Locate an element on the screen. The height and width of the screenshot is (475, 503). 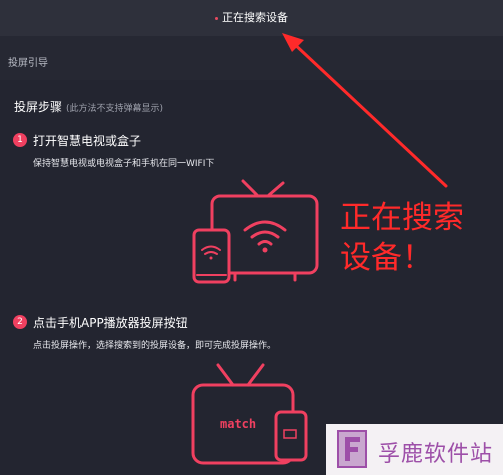
annotation-text: 正在搜索 设备！ is located at coordinates (402, 238).